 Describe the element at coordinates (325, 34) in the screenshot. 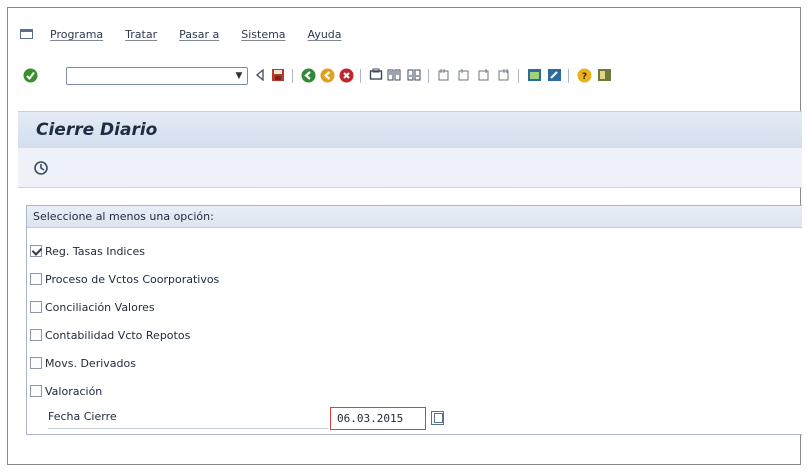

I see `menu-ayuda: Ayuda` at that location.